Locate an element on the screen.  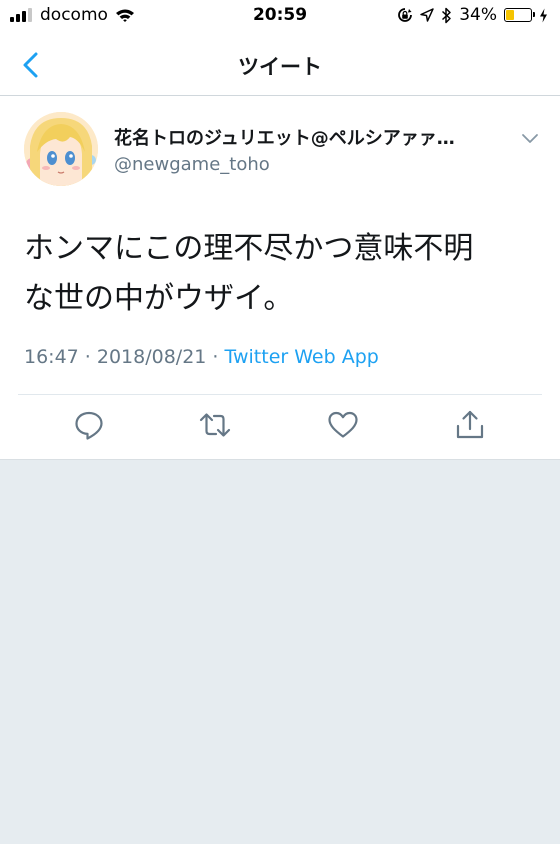
tweet-text: ホンマにこの理不尽かつ意味不明 な世の中がウザイ。 is located at coordinates (274, 274).